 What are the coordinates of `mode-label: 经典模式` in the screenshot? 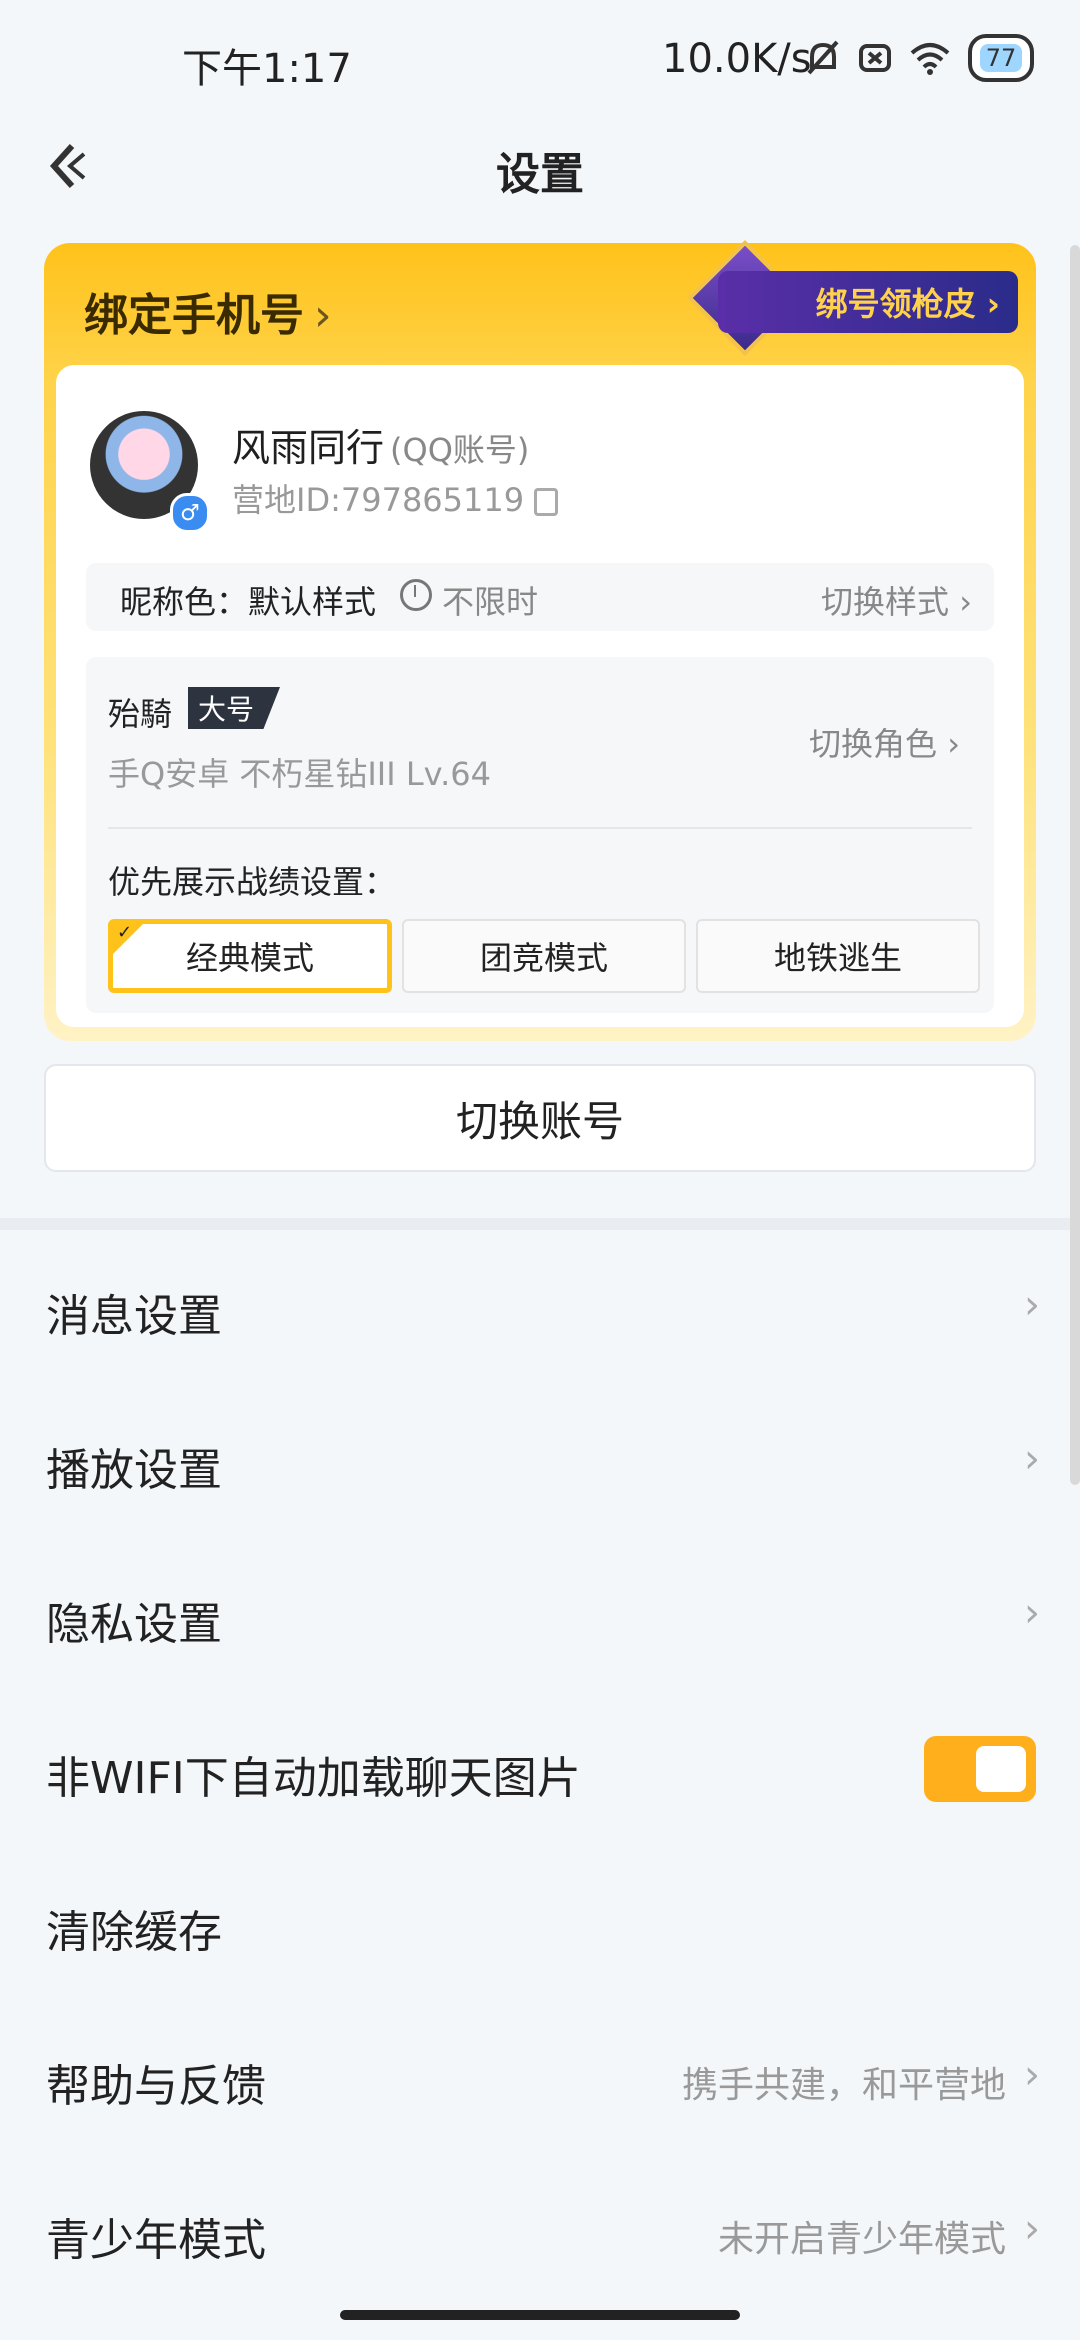 It's located at (249, 958).